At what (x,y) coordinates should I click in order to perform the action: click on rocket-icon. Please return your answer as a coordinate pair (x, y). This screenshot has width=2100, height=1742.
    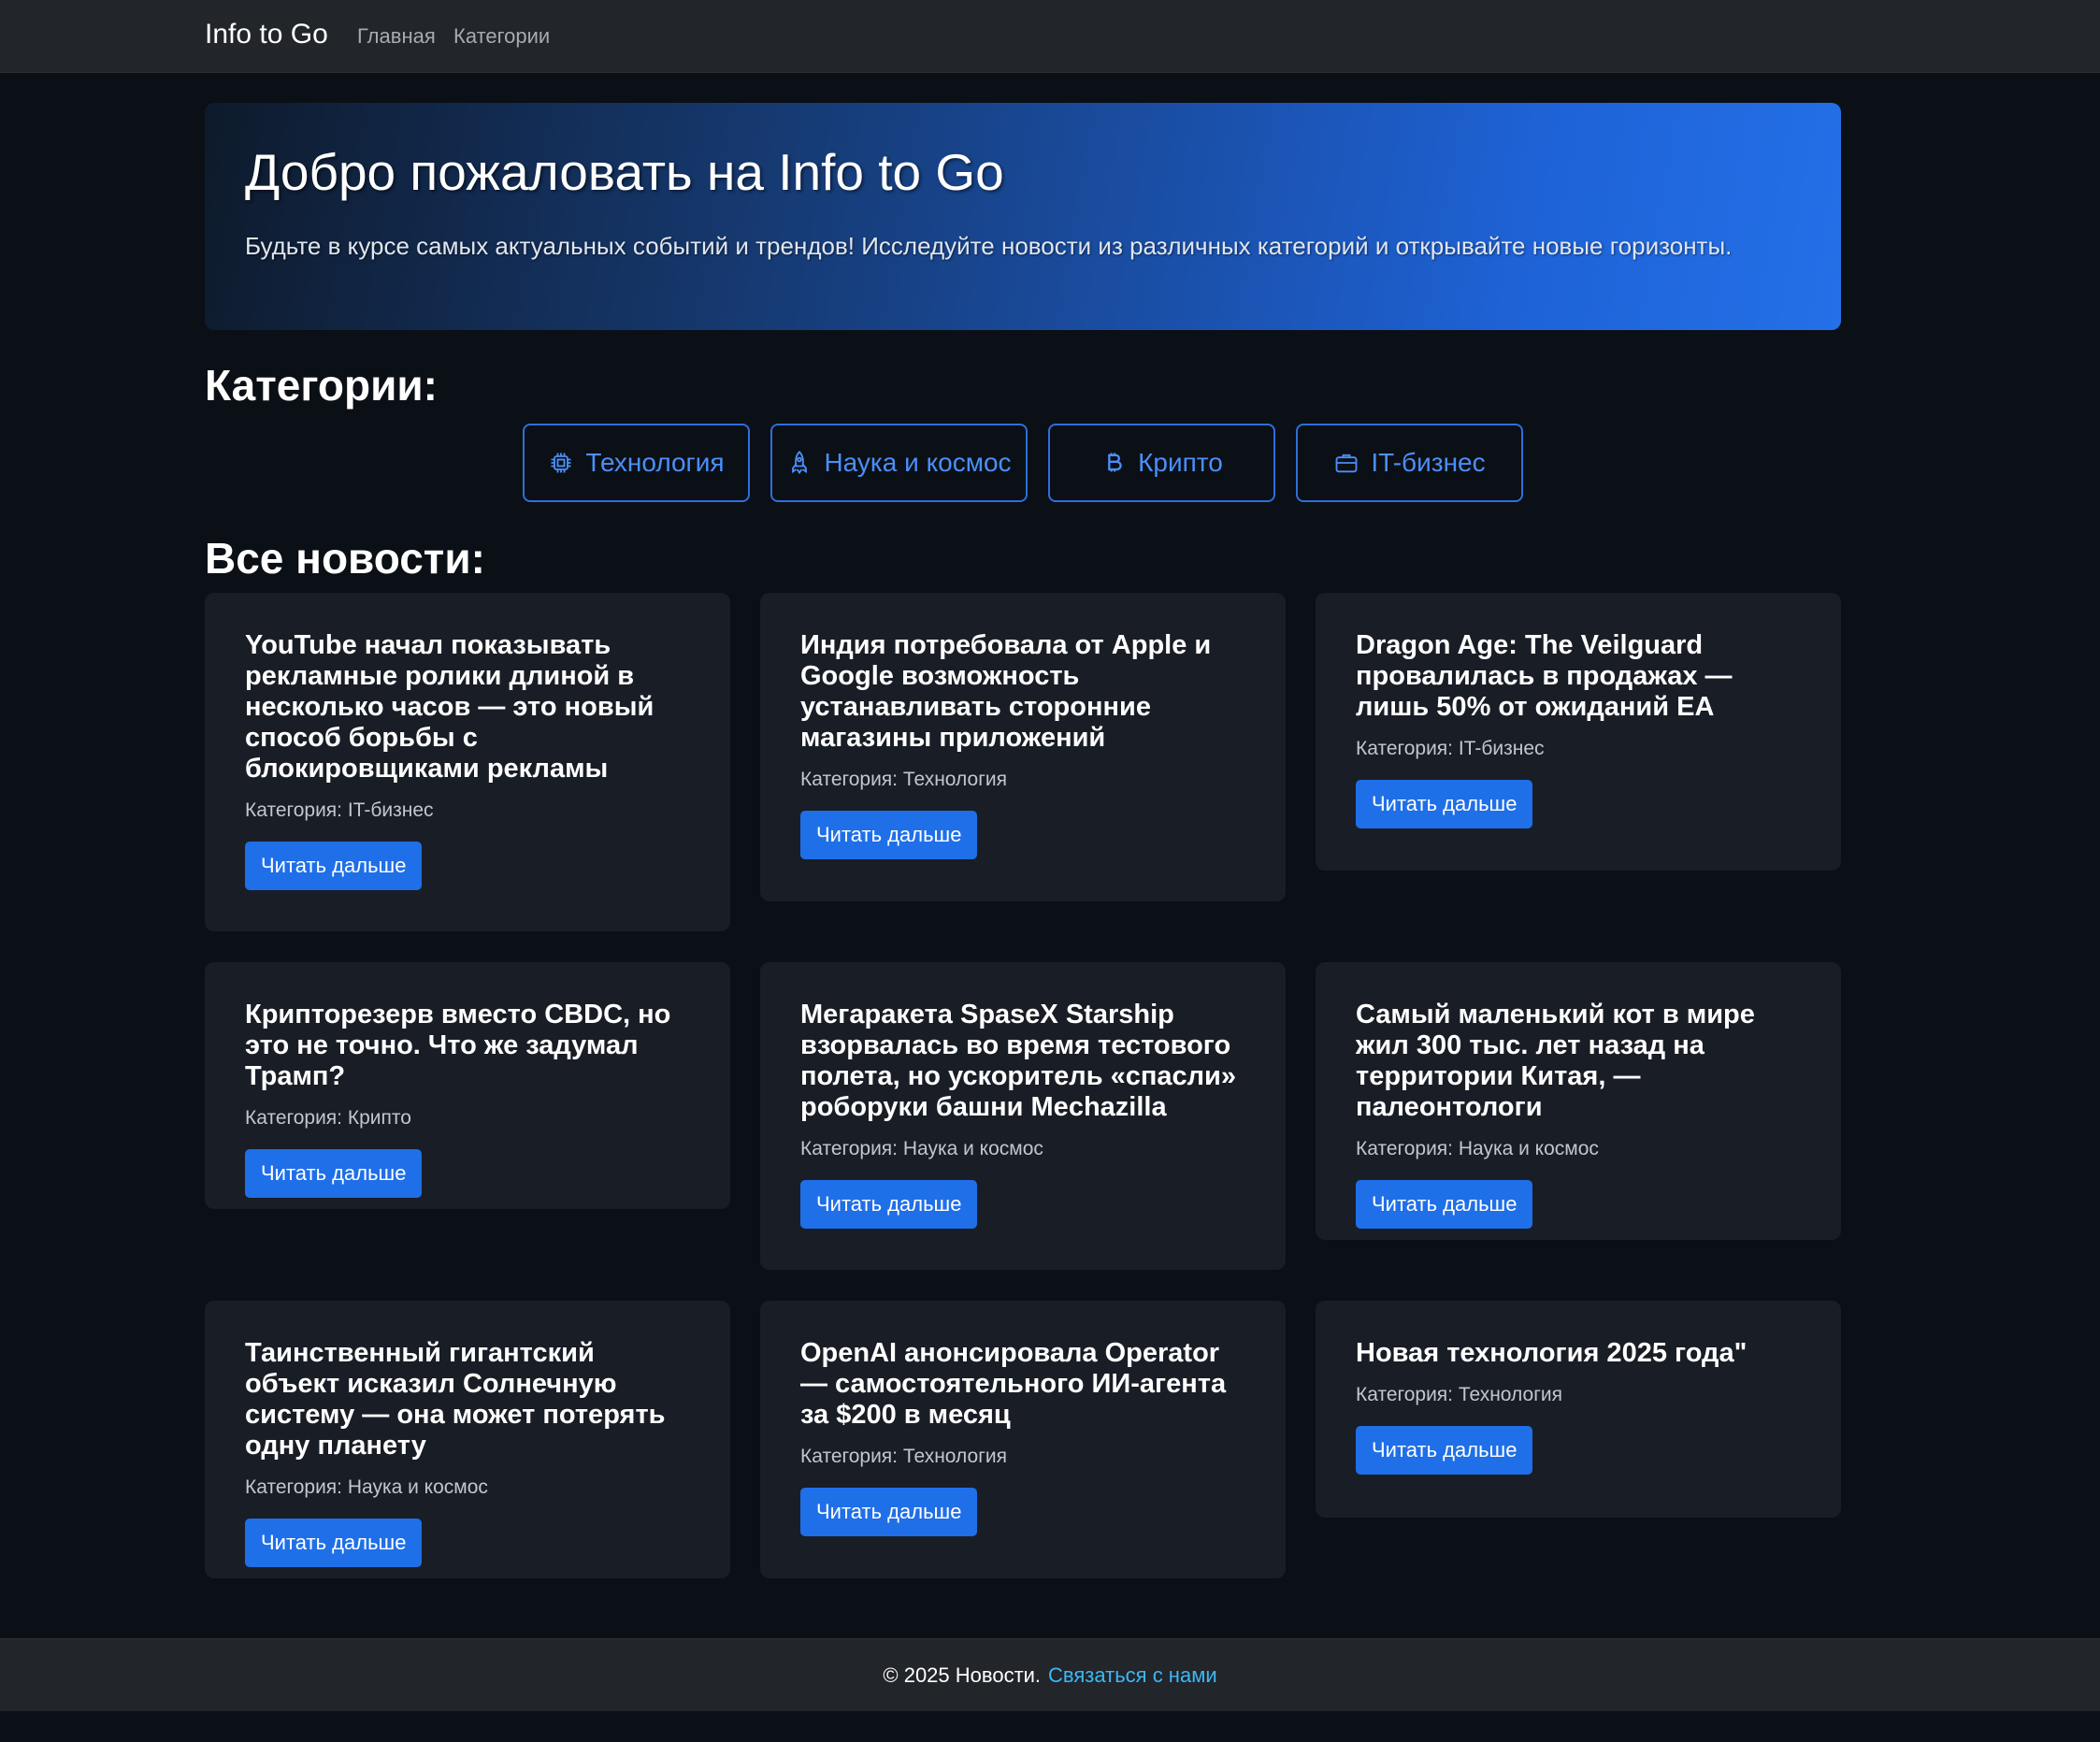
    Looking at the image, I should click on (800, 463).